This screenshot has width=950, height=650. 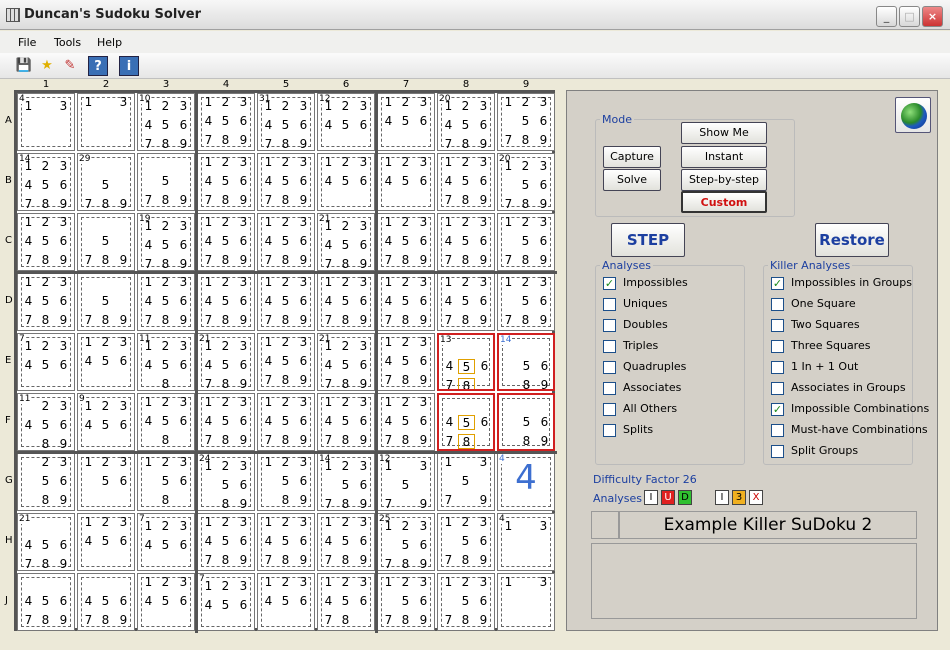 What do you see at coordinates (841, 284) in the screenshot?
I see `checkbox-option: ✓ Impossibles in Groups` at bounding box center [841, 284].